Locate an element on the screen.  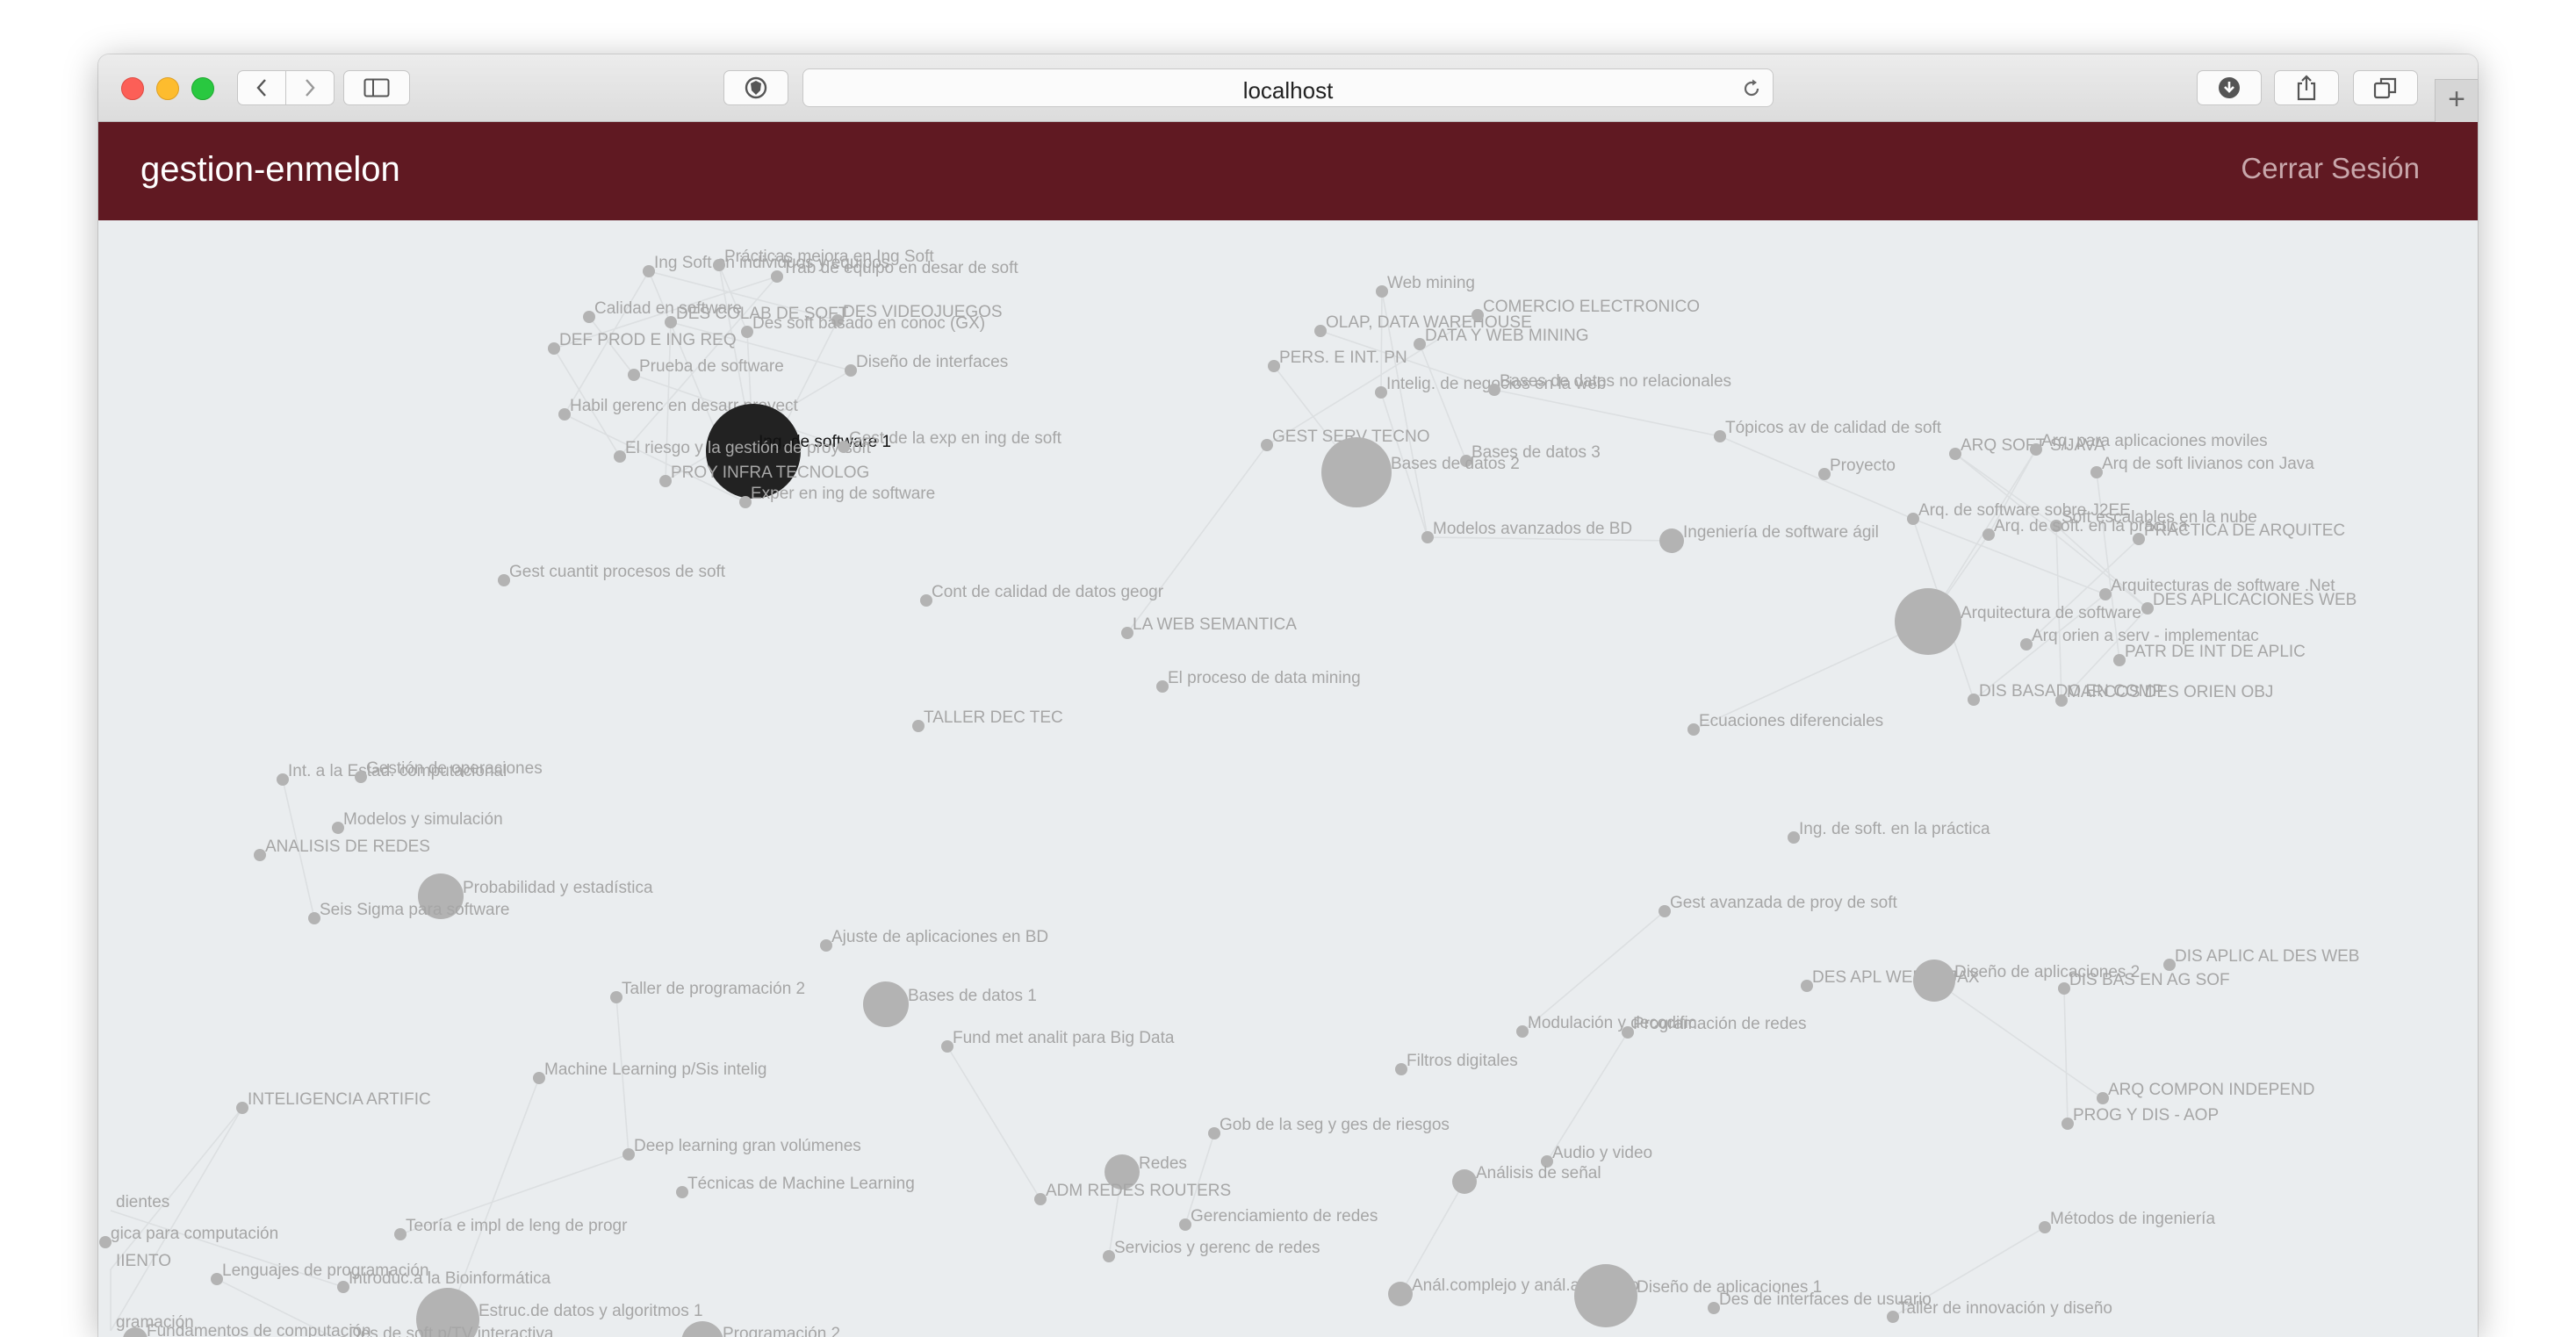
graph-node: Machine Learning p/Sis intelig is located at coordinates (650, 1072).